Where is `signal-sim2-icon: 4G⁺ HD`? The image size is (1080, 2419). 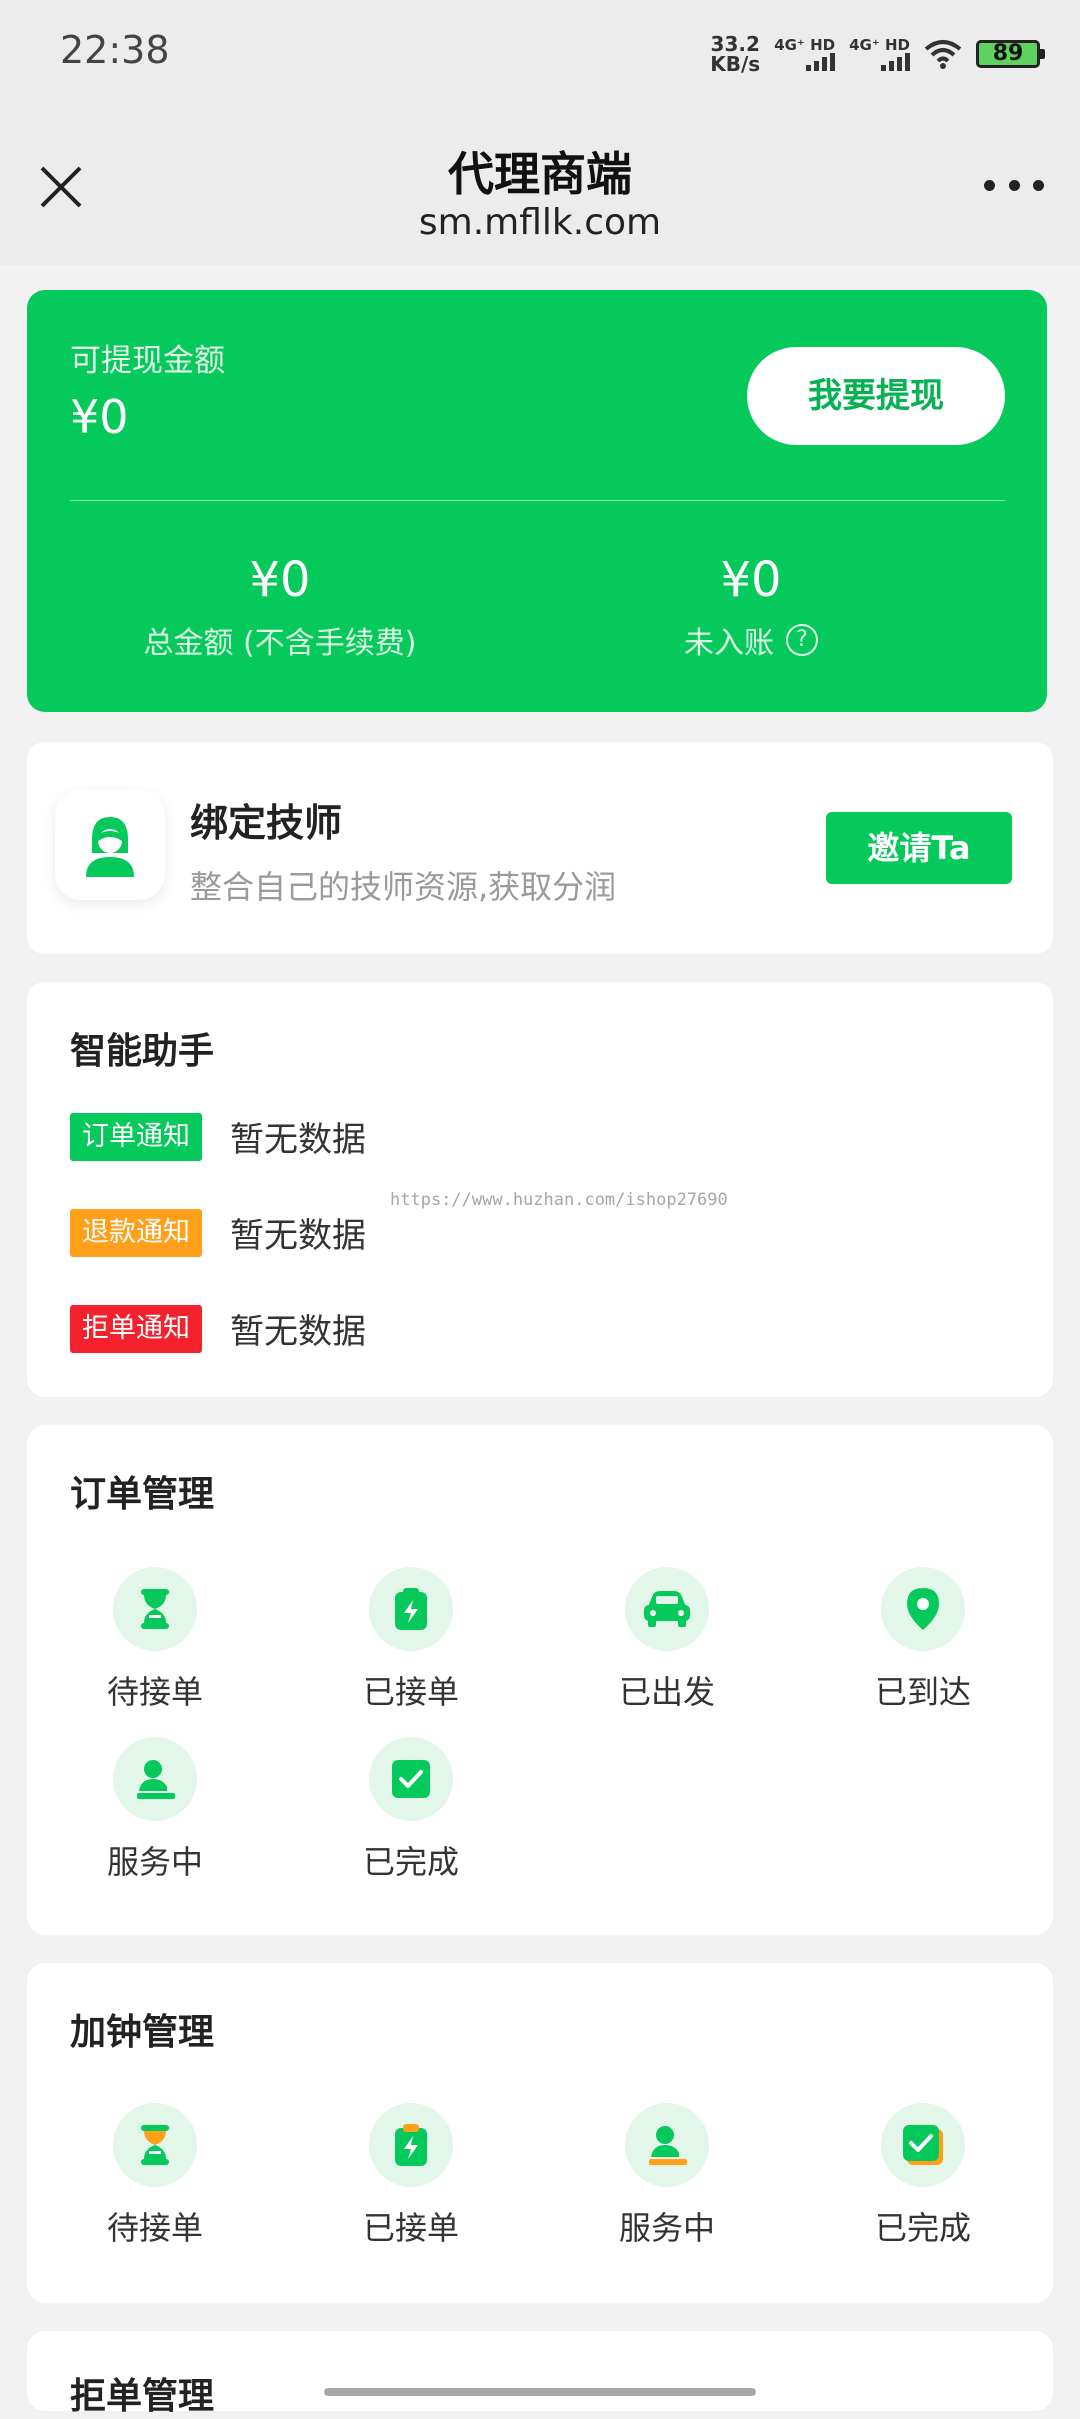
signal-sim2-icon: 4G⁺ HD is located at coordinates (879, 54).